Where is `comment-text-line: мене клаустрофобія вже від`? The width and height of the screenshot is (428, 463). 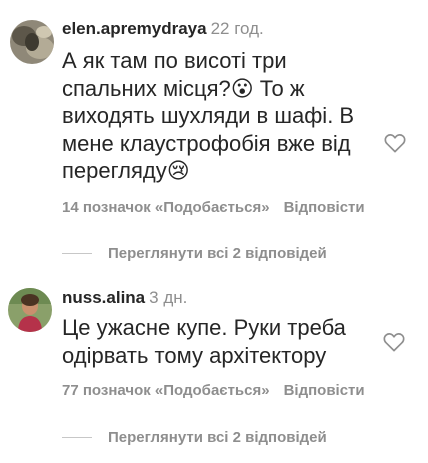 comment-text-line: мене клаустрофобія вже від is located at coordinates (206, 143).